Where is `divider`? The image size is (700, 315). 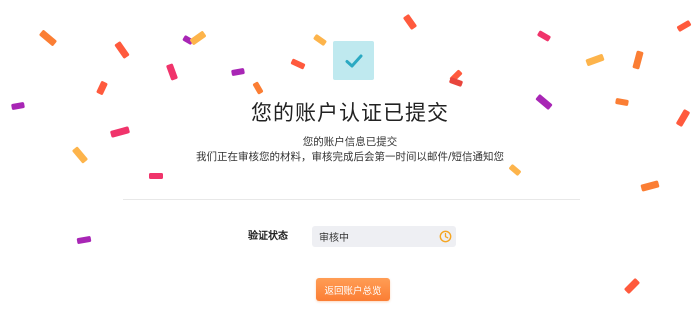 divider is located at coordinates (351, 199).